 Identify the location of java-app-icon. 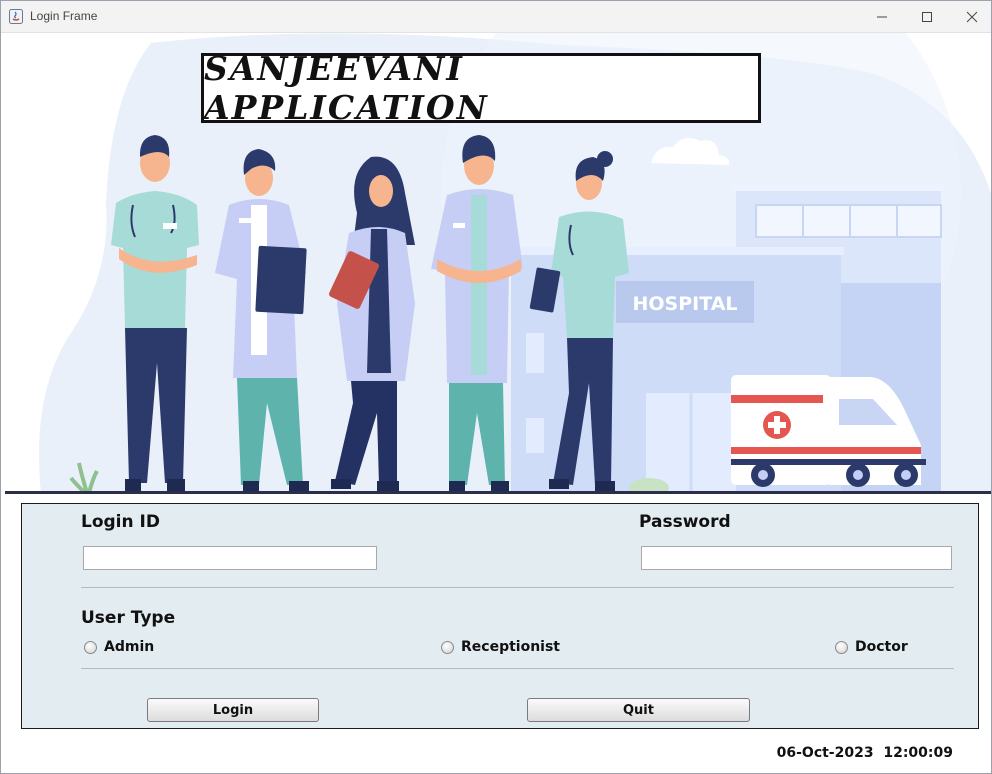
(16, 16).